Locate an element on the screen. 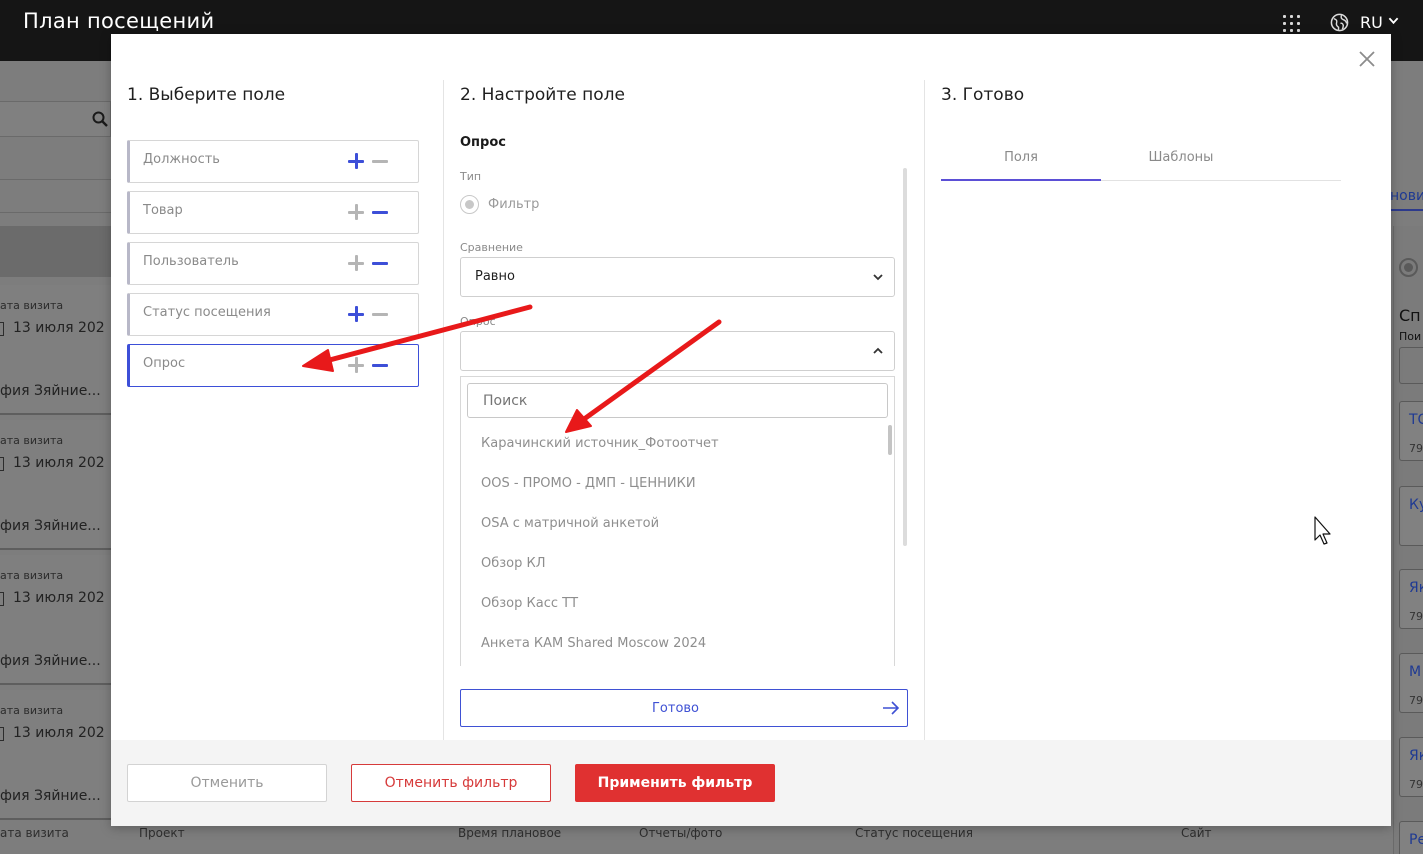  compare-label: Сравнение is located at coordinates (491, 247).